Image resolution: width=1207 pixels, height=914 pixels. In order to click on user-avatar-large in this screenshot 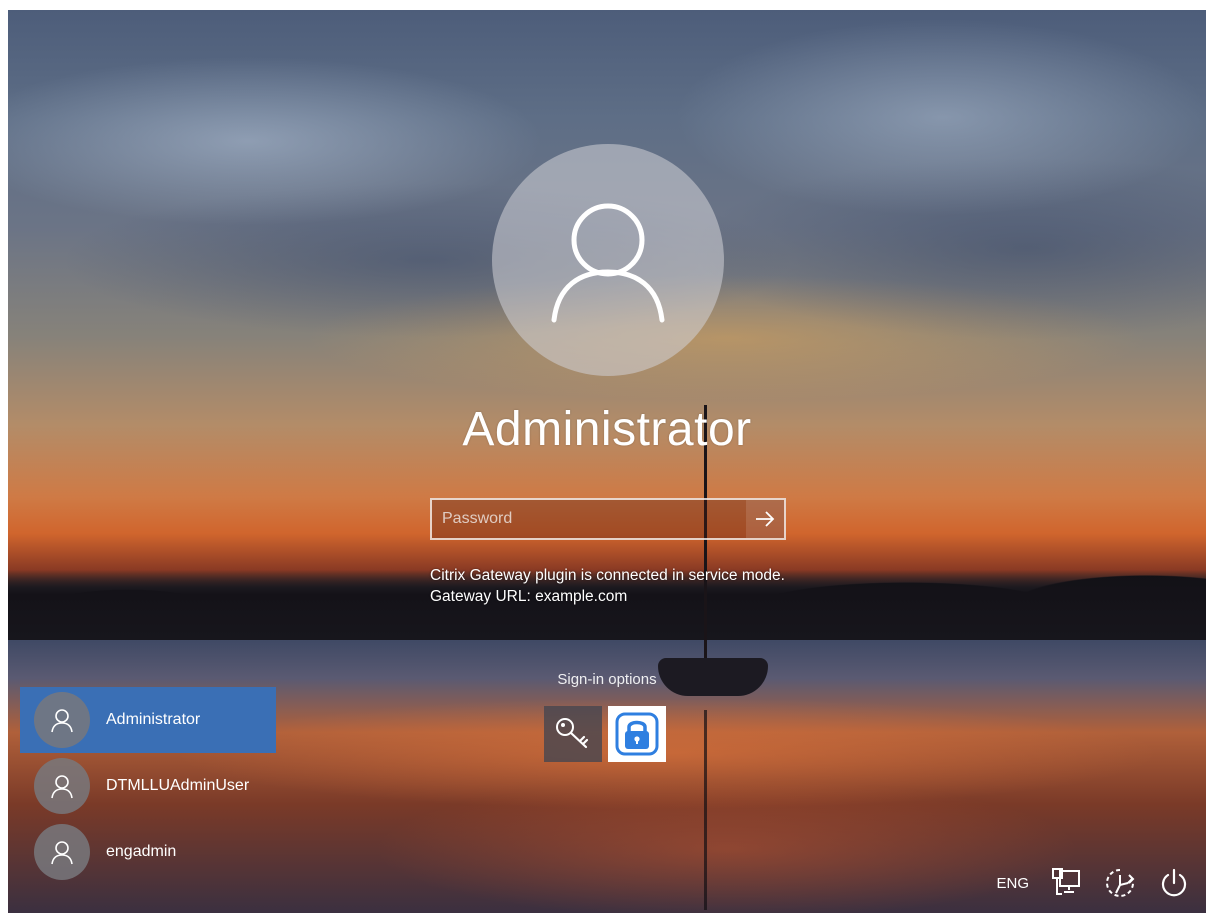, I will do `click(608, 260)`.